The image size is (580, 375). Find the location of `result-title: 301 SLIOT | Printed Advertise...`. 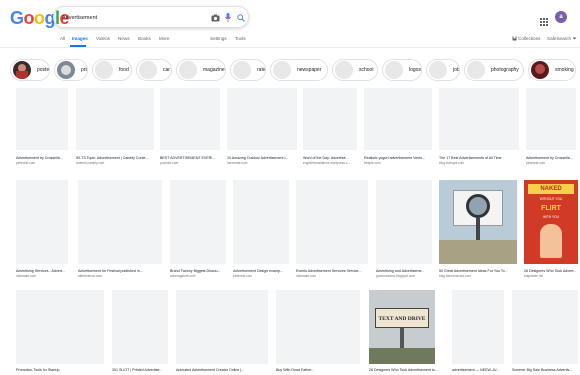

result-title: 301 SLIOT | Printed Advertise... is located at coordinates (141, 370).